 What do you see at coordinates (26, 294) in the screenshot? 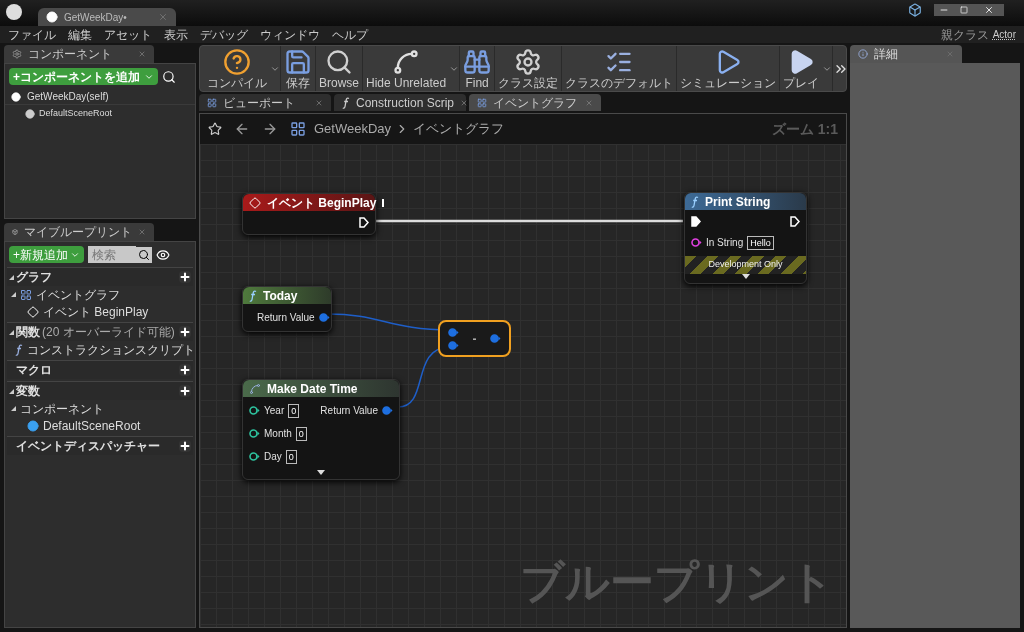
I see `graph-icon` at bounding box center [26, 294].